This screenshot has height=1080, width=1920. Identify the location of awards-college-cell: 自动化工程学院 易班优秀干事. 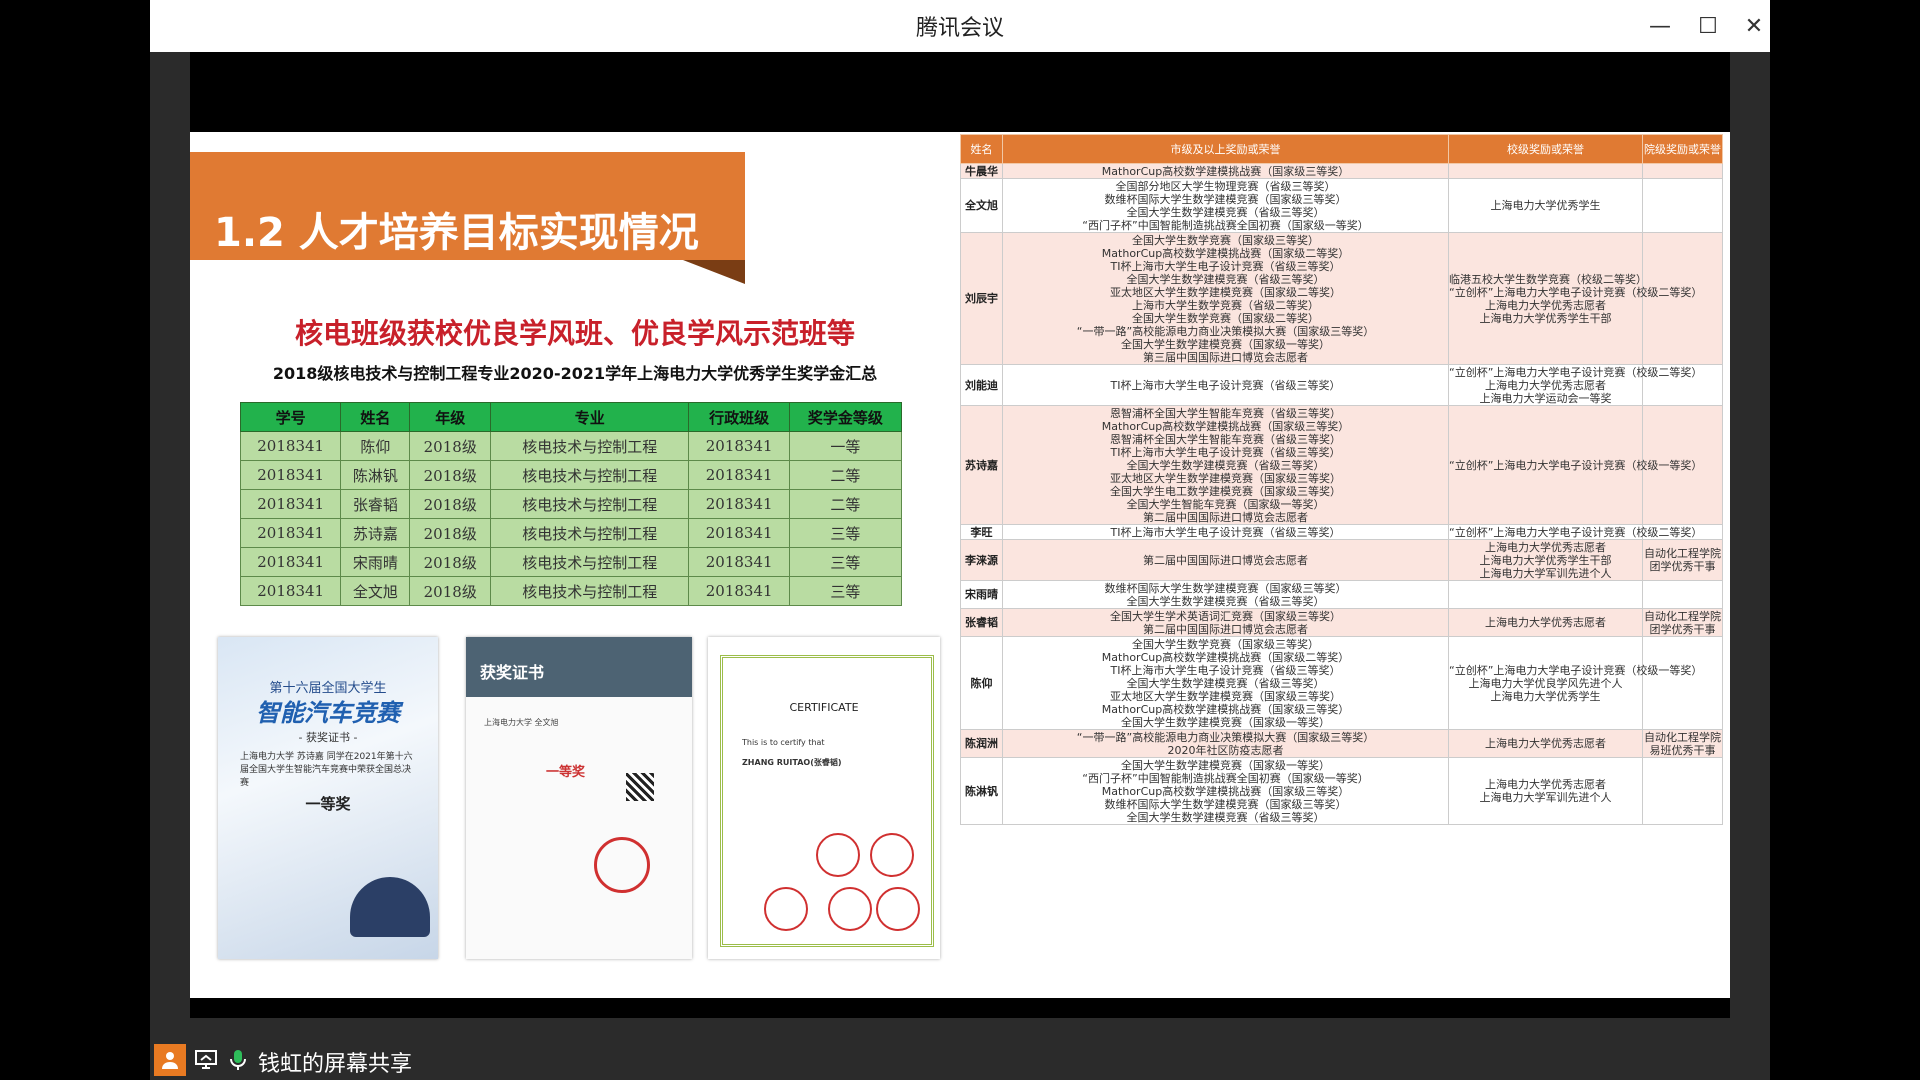
(1682, 743).